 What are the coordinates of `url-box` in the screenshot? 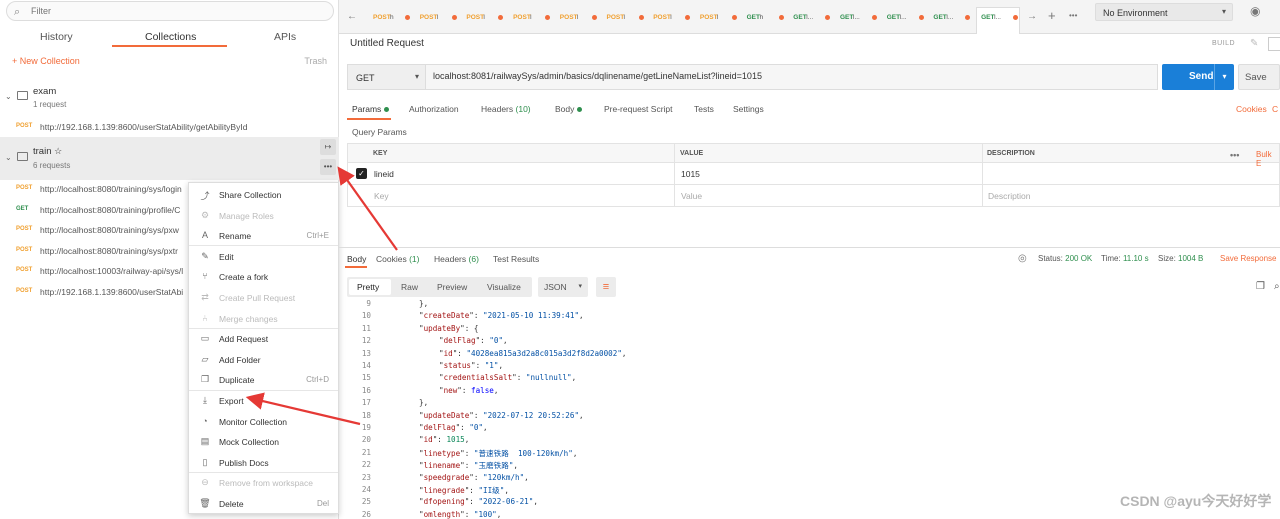 It's located at (791, 77).